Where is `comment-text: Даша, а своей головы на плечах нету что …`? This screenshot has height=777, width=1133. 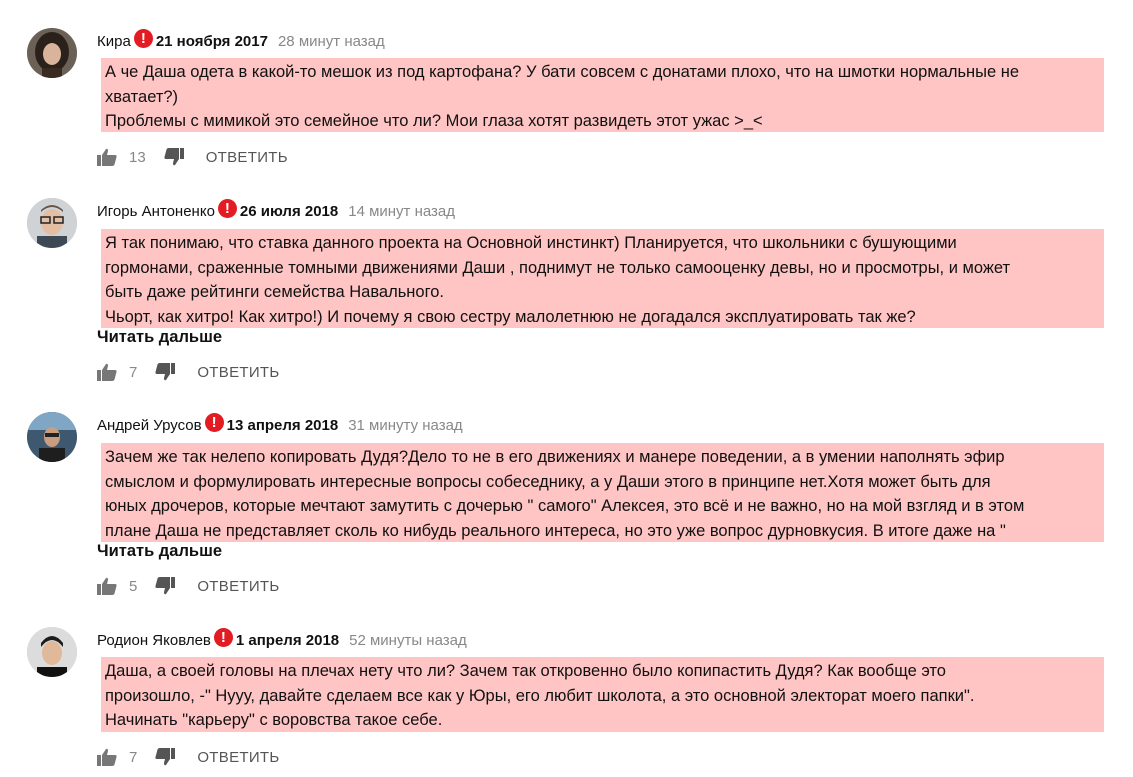 comment-text: Даша, а своей головы на плечах нету что … is located at coordinates (602, 694).